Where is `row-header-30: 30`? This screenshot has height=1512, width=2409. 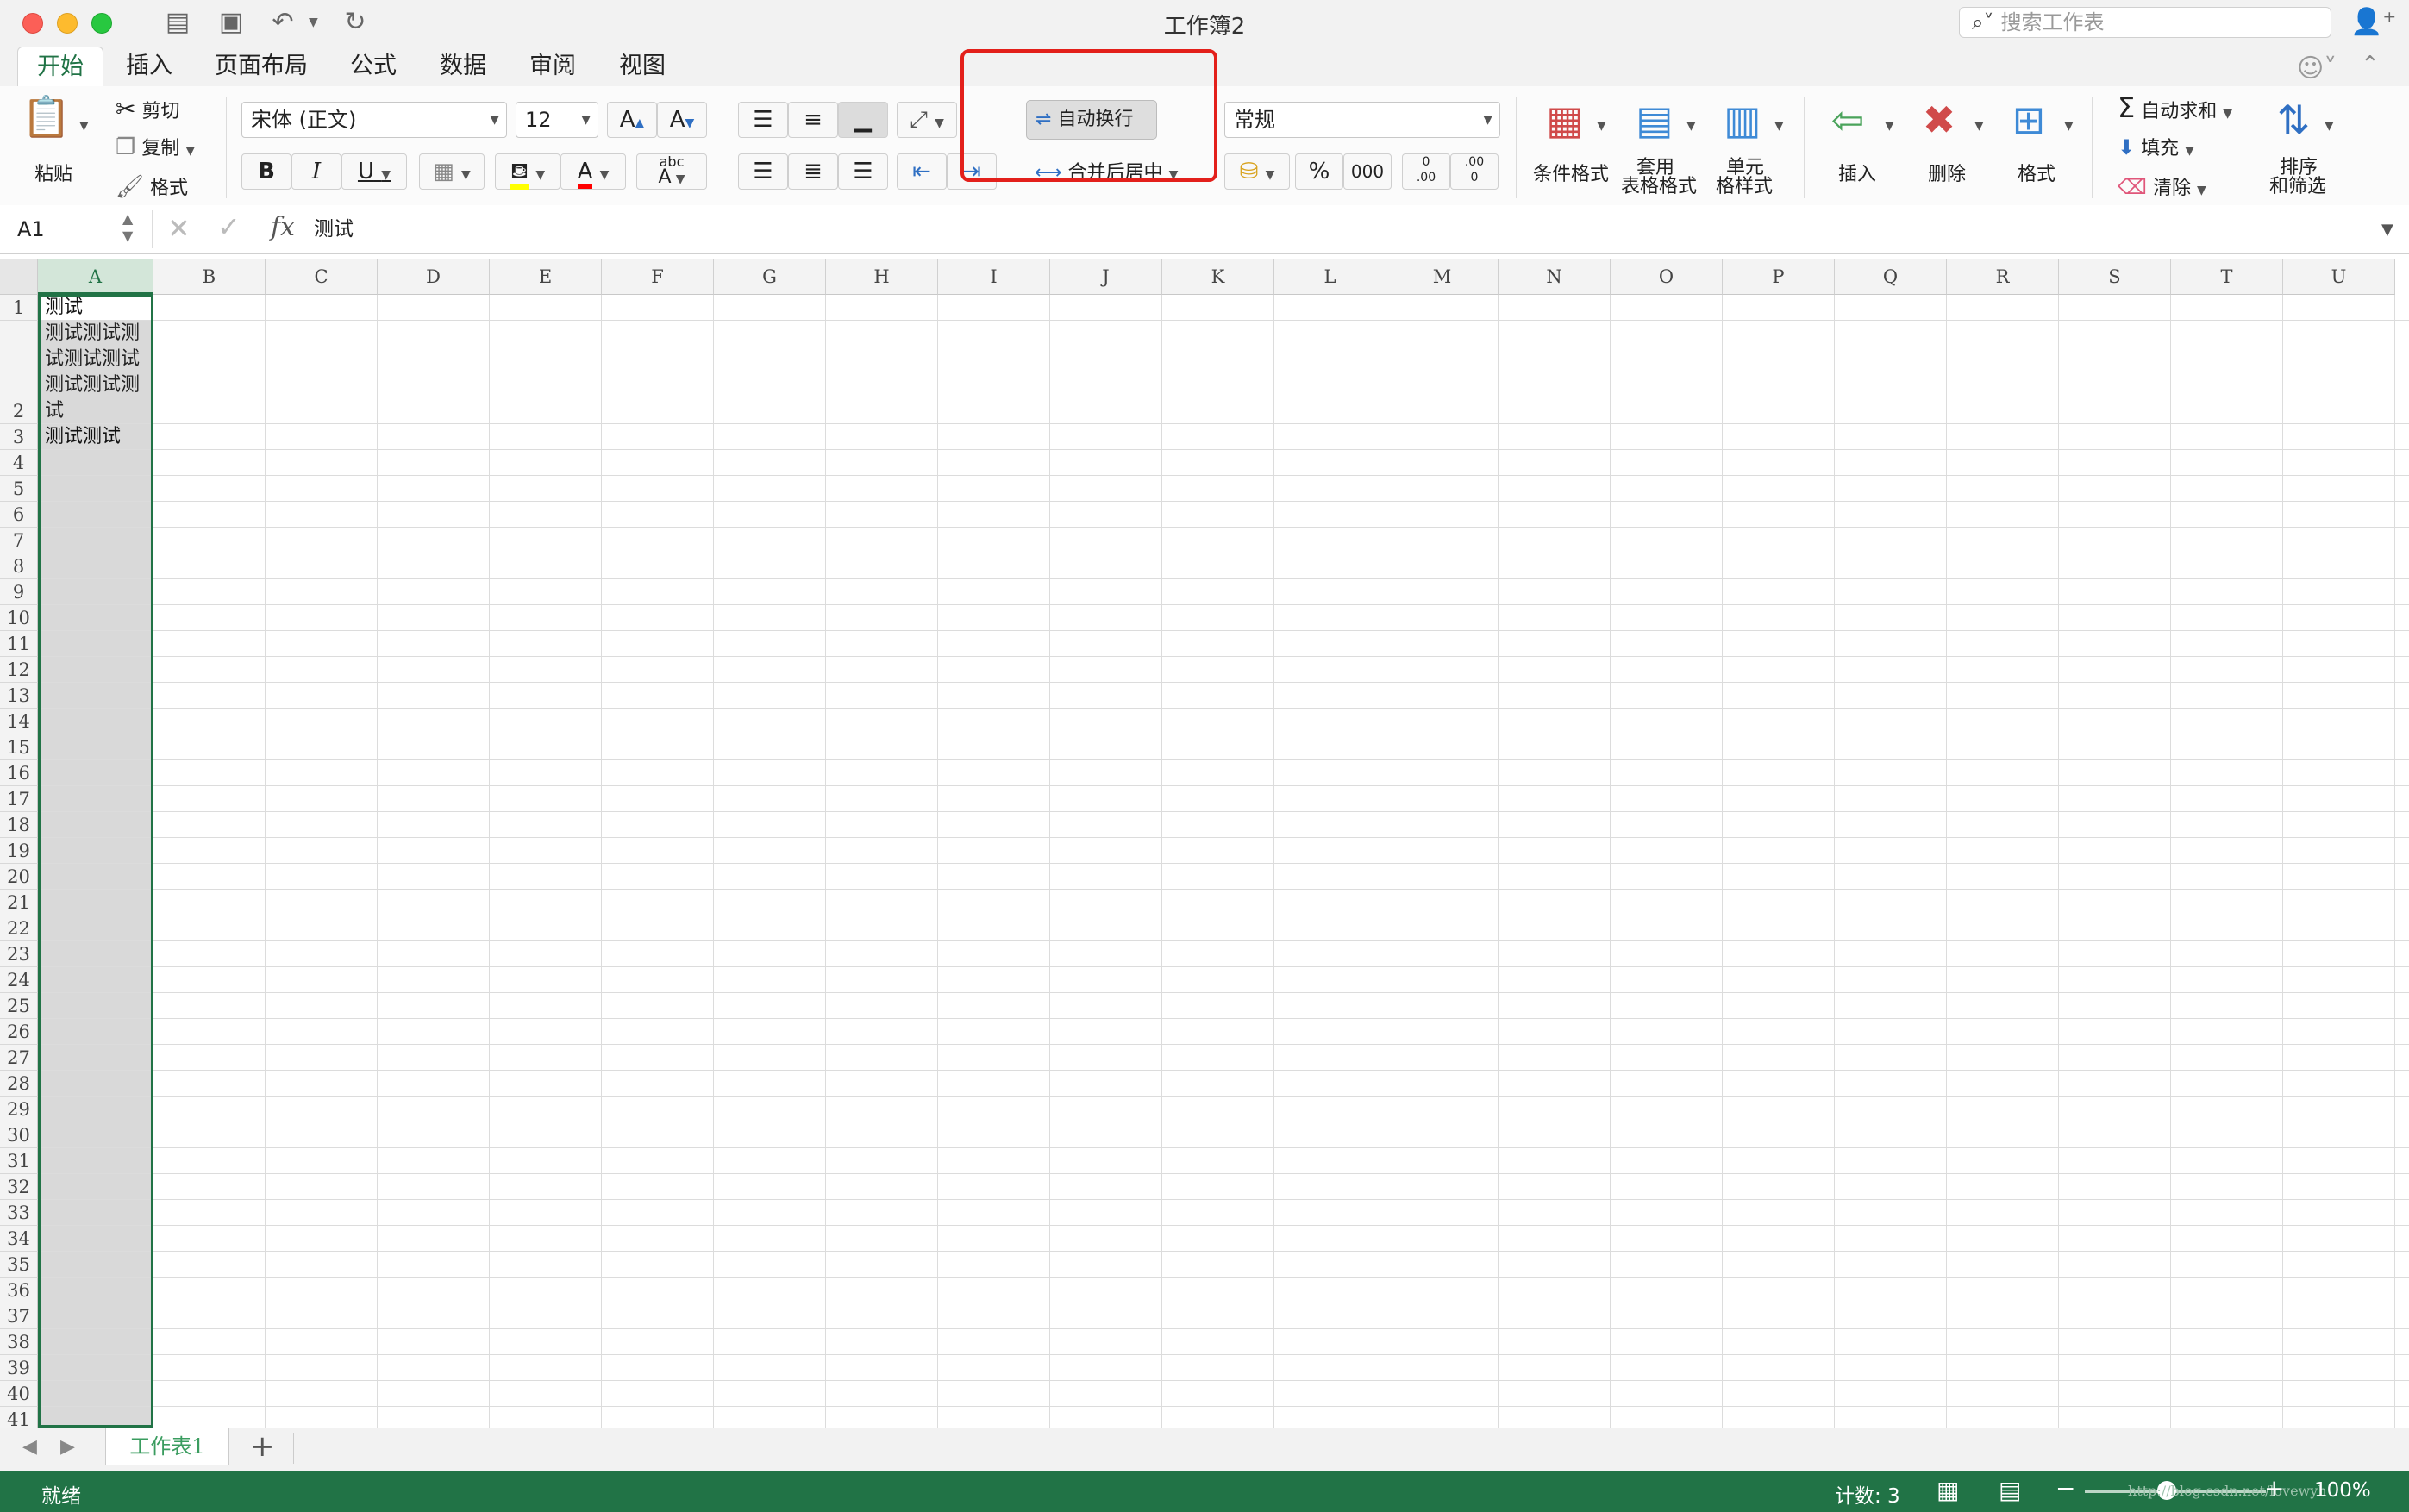
row-header-30: 30 is located at coordinates (19, 1135).